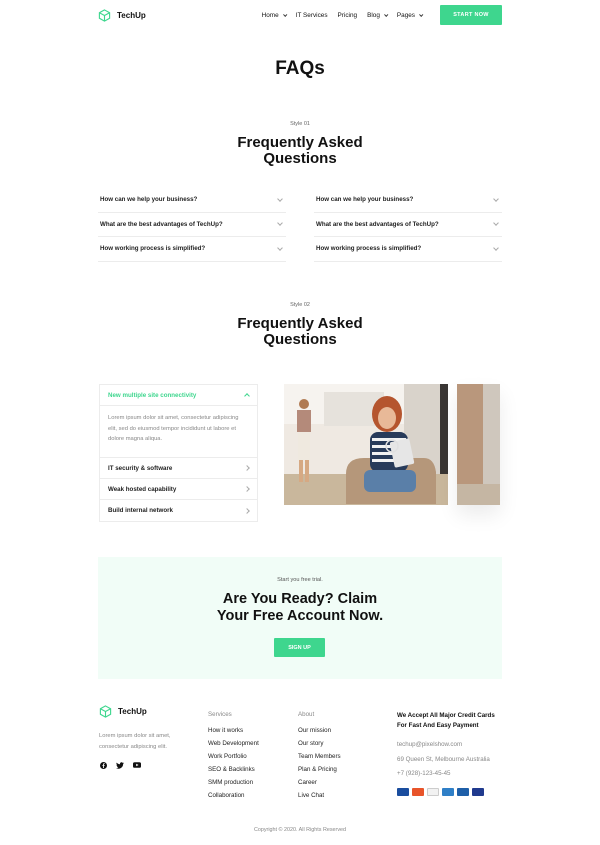 This screenshot has height=845, width=600. I want to click on accordion-item: Weak hosted capability, so click(178, 489).